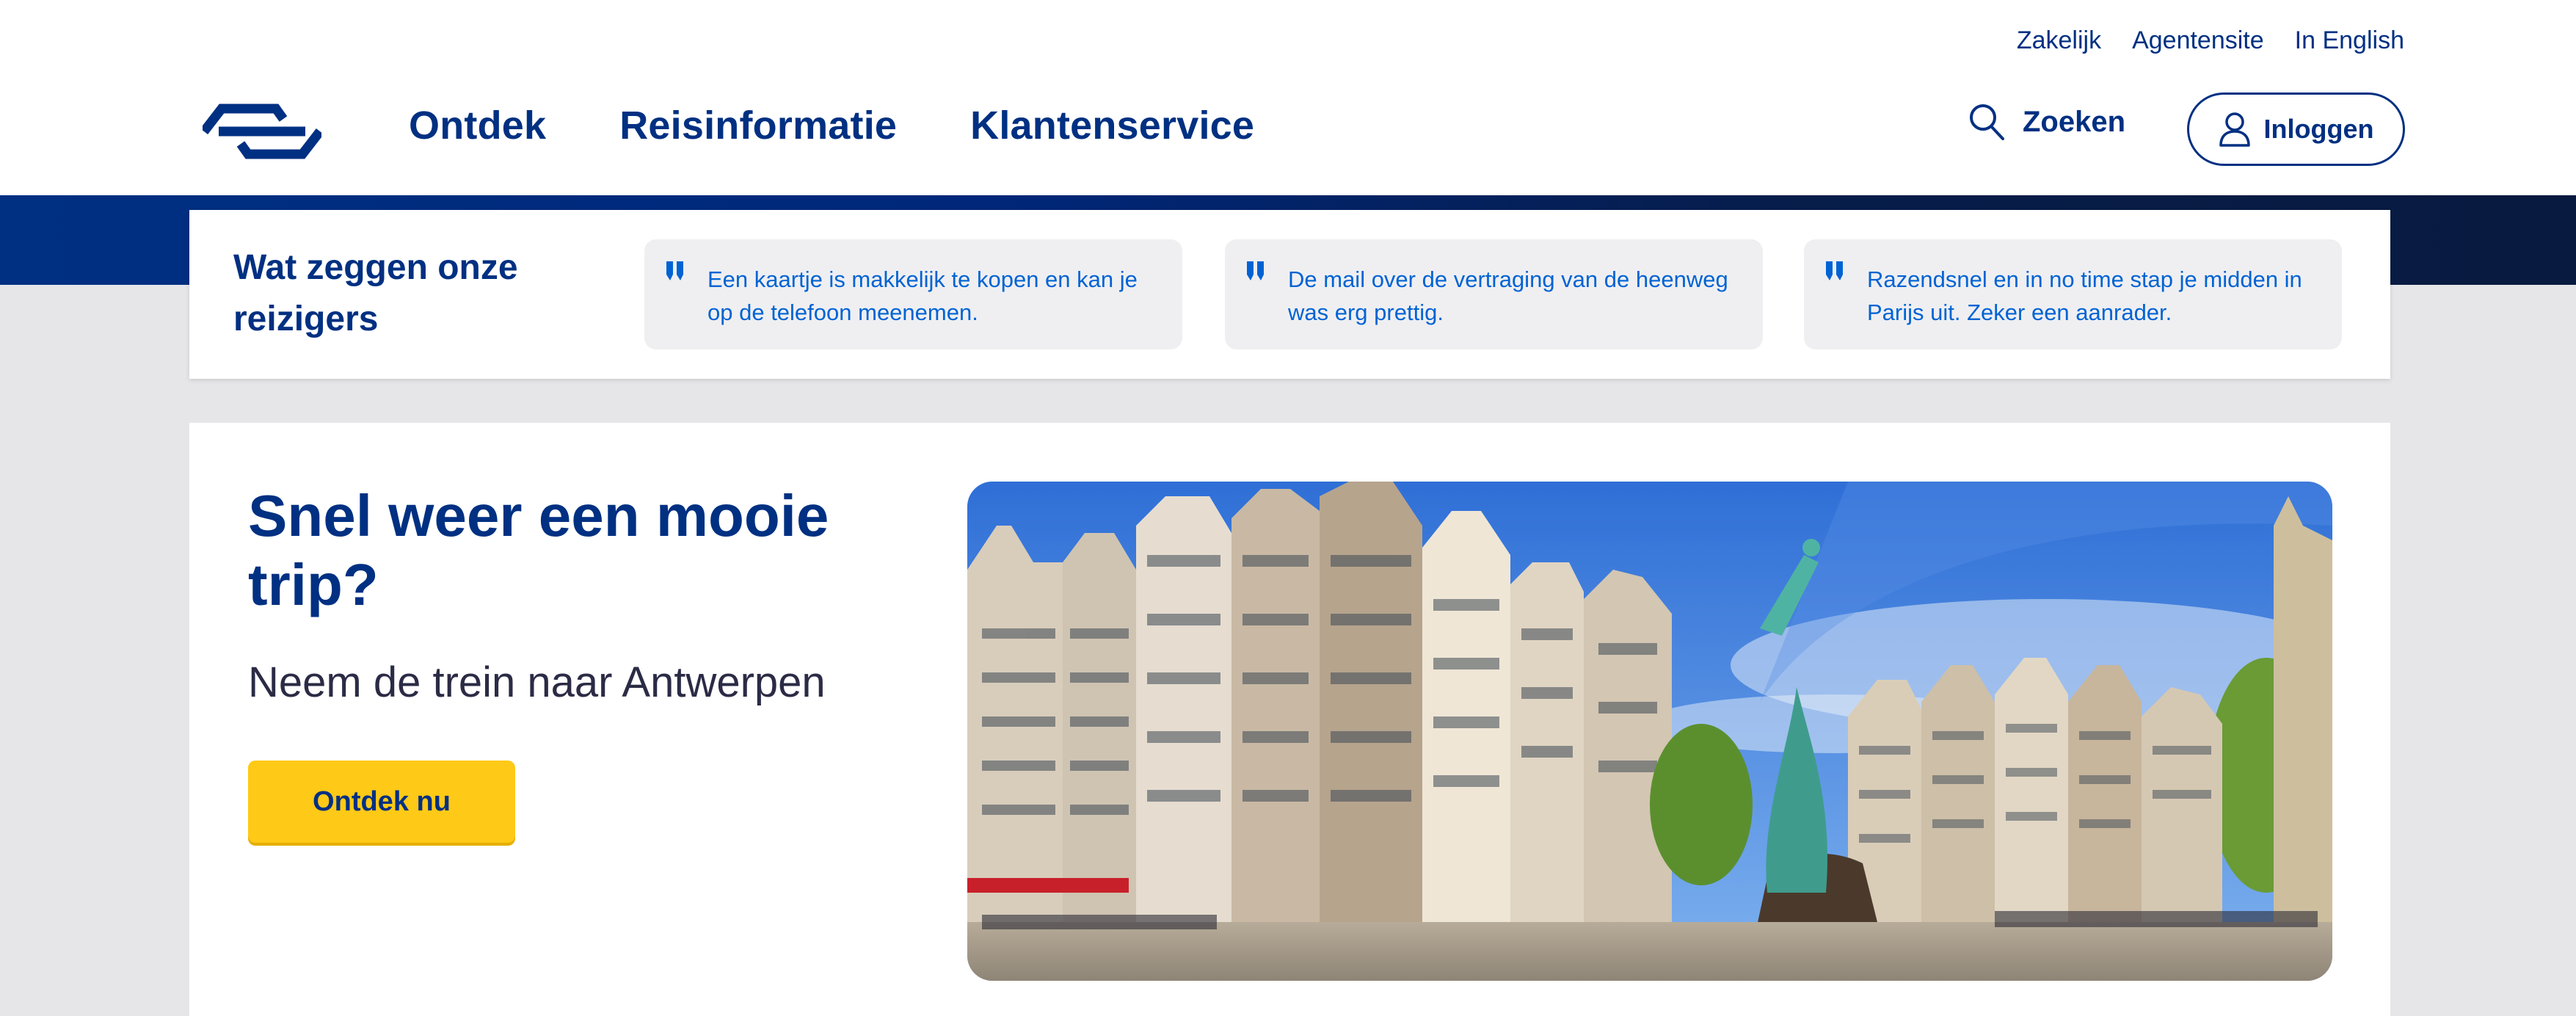  I want to click on search-button: Zoeken, so click(2046, 122).